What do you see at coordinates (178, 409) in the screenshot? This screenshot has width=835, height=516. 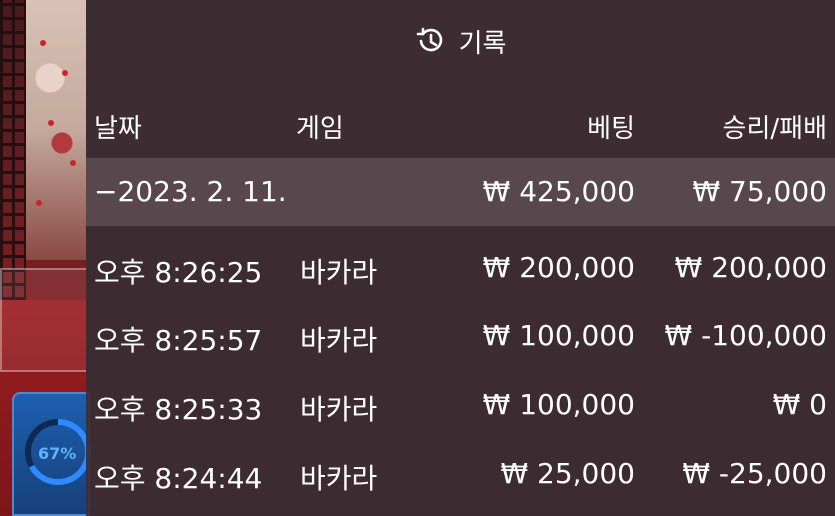 I see `row-time: 오후 8:25:33` at bounding box center [178, 409].